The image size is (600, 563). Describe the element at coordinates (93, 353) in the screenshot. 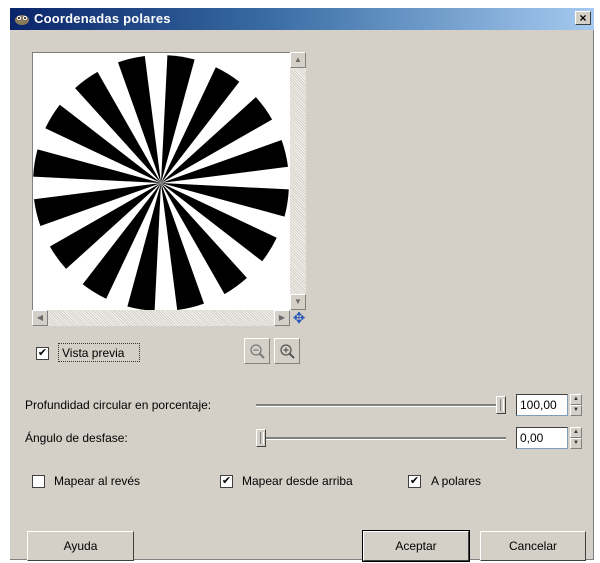

I see `preview-checkbox-label: Vista previa` at that location.